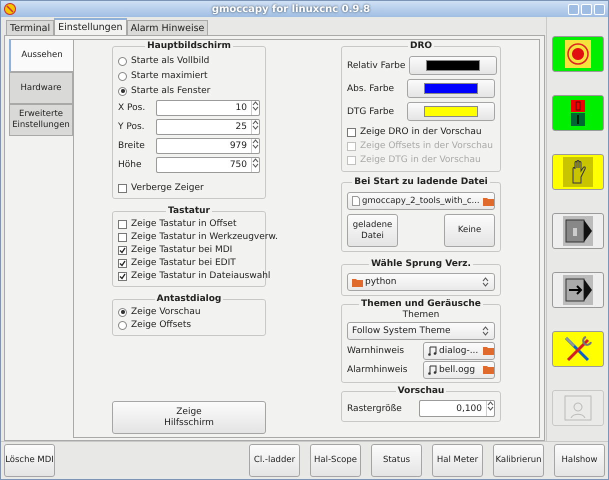 The width and height of the screenshot is (609, 480). Describe the element at coordinates (375, 409) in the screenshot. I see `field-label: Rastergröße` at that location.